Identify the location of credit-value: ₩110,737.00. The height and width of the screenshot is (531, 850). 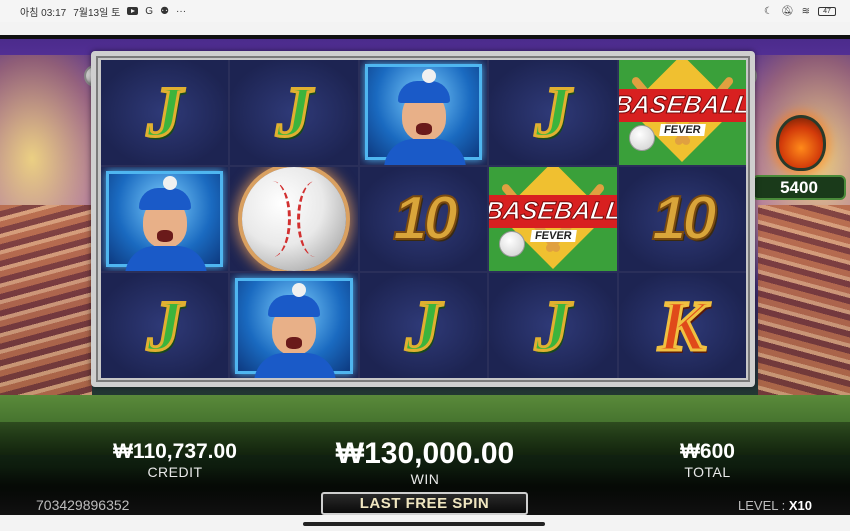
(175, 451).